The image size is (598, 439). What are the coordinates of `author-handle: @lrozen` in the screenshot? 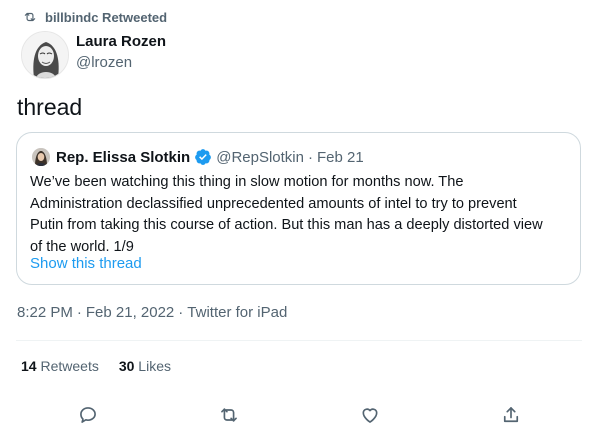 It's located at (104, 62).